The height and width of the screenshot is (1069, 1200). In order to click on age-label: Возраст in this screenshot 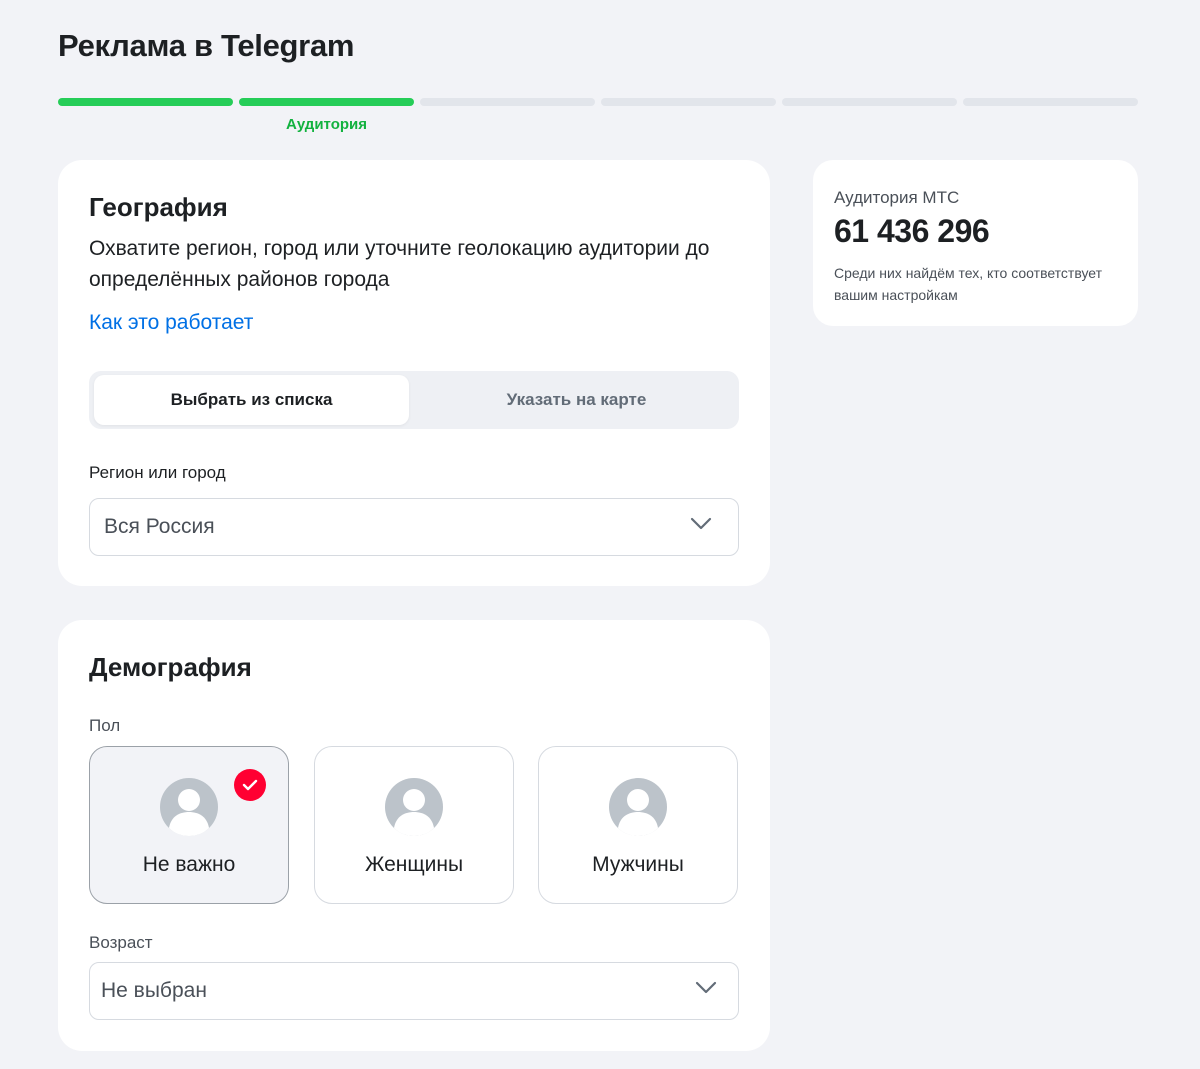, I will do `click(121, 942)`.